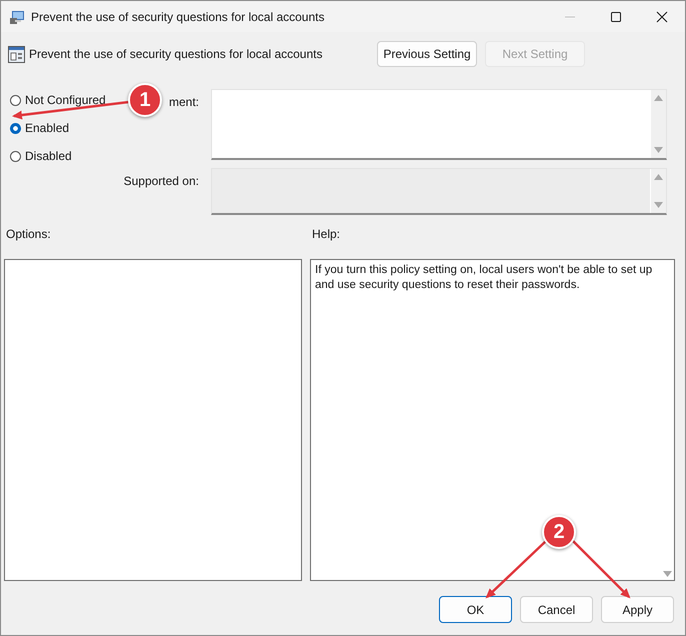 Image resolution: width=686 pixels, height=636 pixels. I want to click on window-title: Prevent the use of security questions for local accounts, so click(178, 17).